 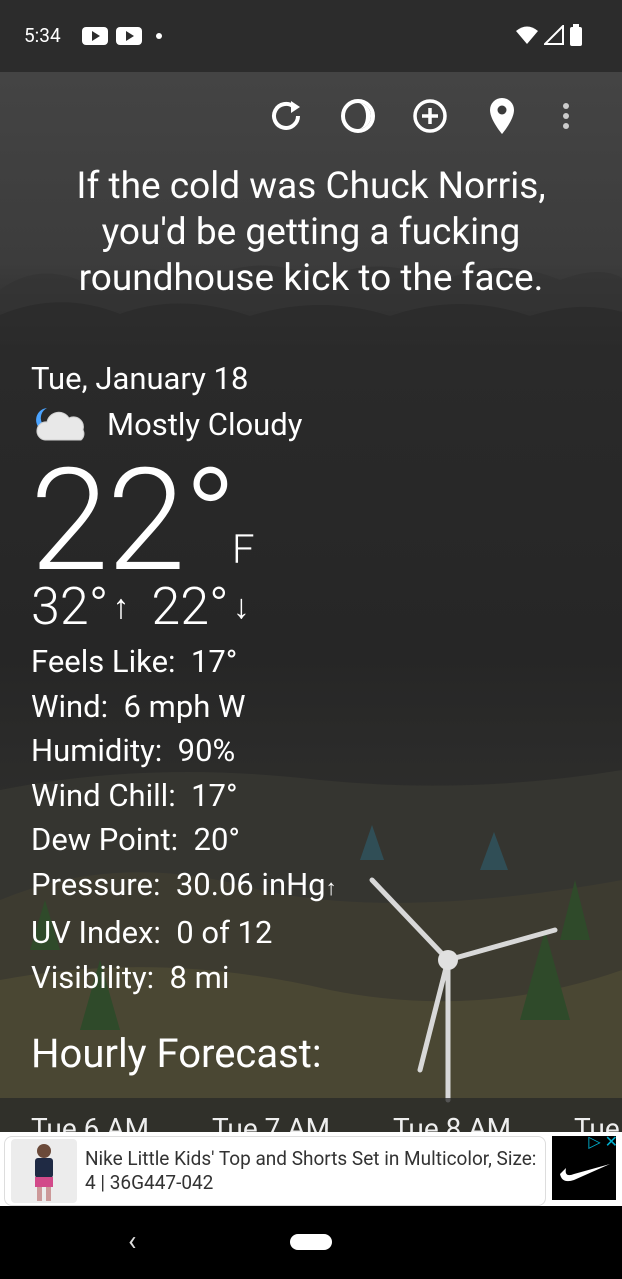 I want to click on more-notifications-dot-icon, so click(x=159, y=36).